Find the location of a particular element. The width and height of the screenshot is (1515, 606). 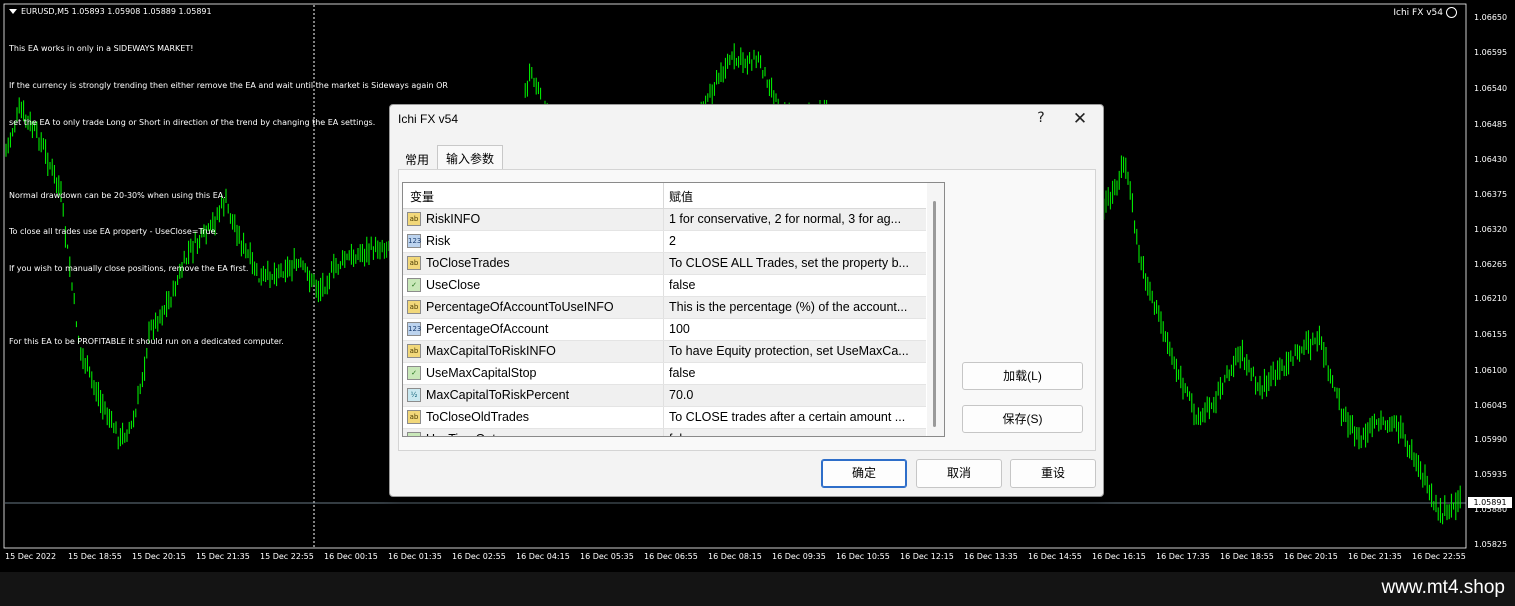

time-tick: 16 Dec 01:35 is located at coordinates (415, 556).